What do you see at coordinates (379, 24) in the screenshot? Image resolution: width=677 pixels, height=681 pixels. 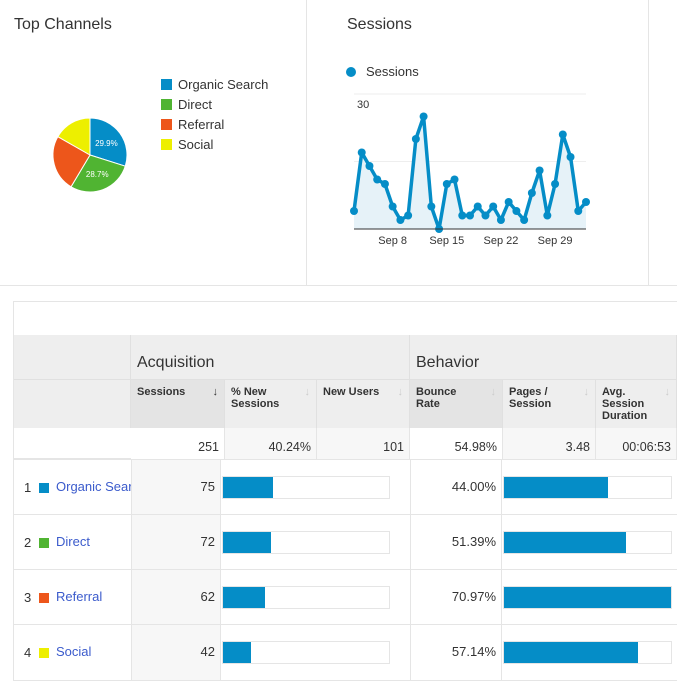 I see `sessions-chart-title: Sessions` at bounding box center [379, 24].